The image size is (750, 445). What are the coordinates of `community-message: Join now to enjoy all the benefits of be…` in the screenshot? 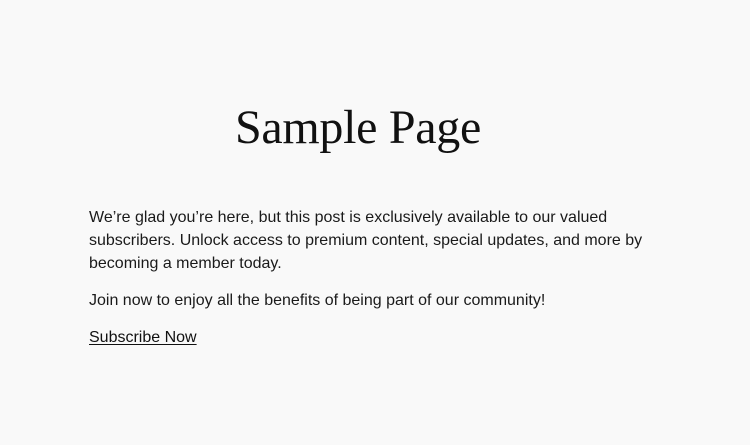 It's located at (317, 300).